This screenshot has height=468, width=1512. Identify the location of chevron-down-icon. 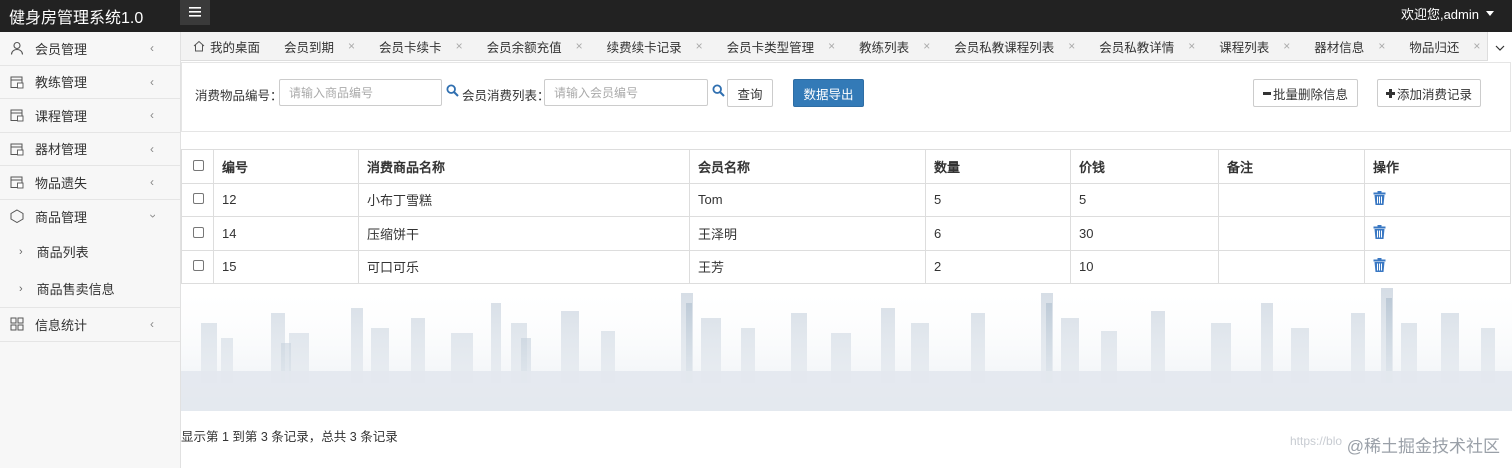
(1500, 46).